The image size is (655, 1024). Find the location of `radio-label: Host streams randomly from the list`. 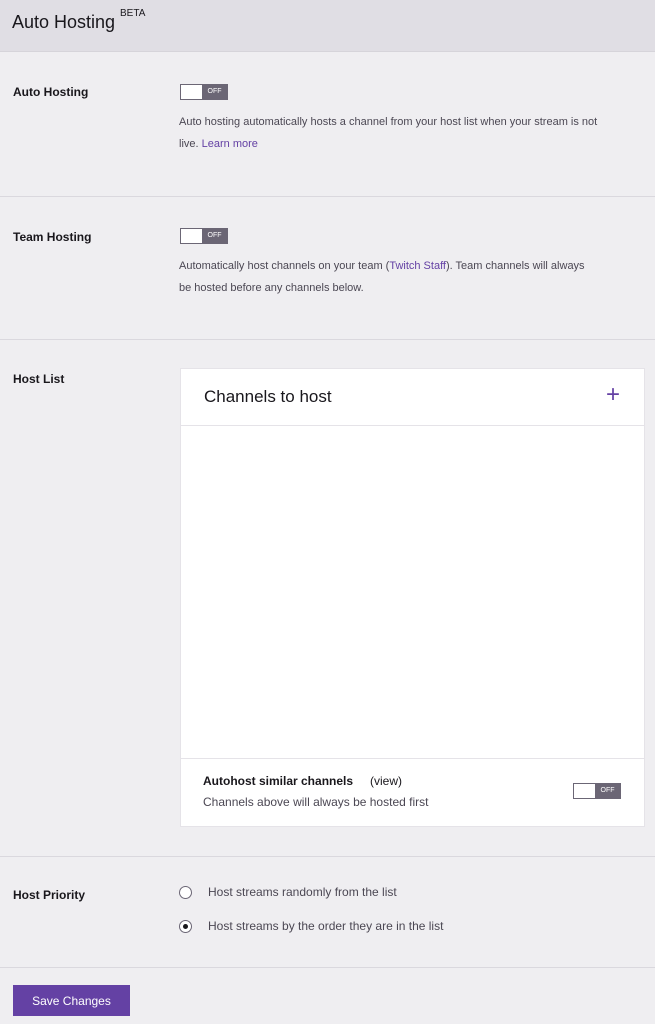

radio-label: Host streams randomly from the list is located at coordinates (302, 892).